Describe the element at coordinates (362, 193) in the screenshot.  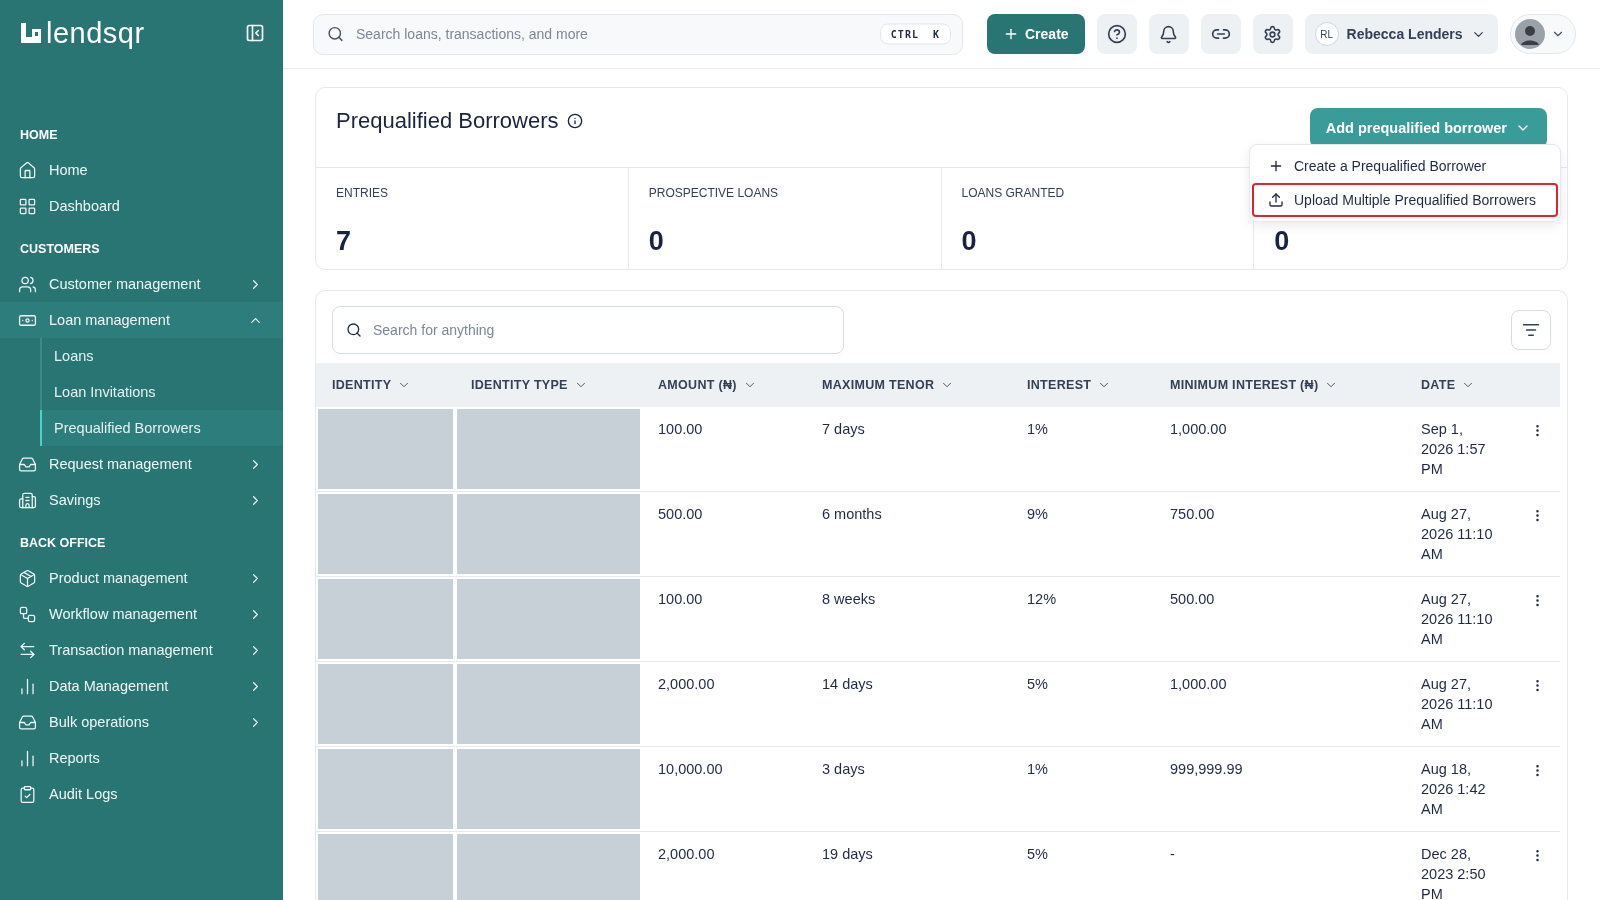
I see `stat-label: ENTRIES` at that location.